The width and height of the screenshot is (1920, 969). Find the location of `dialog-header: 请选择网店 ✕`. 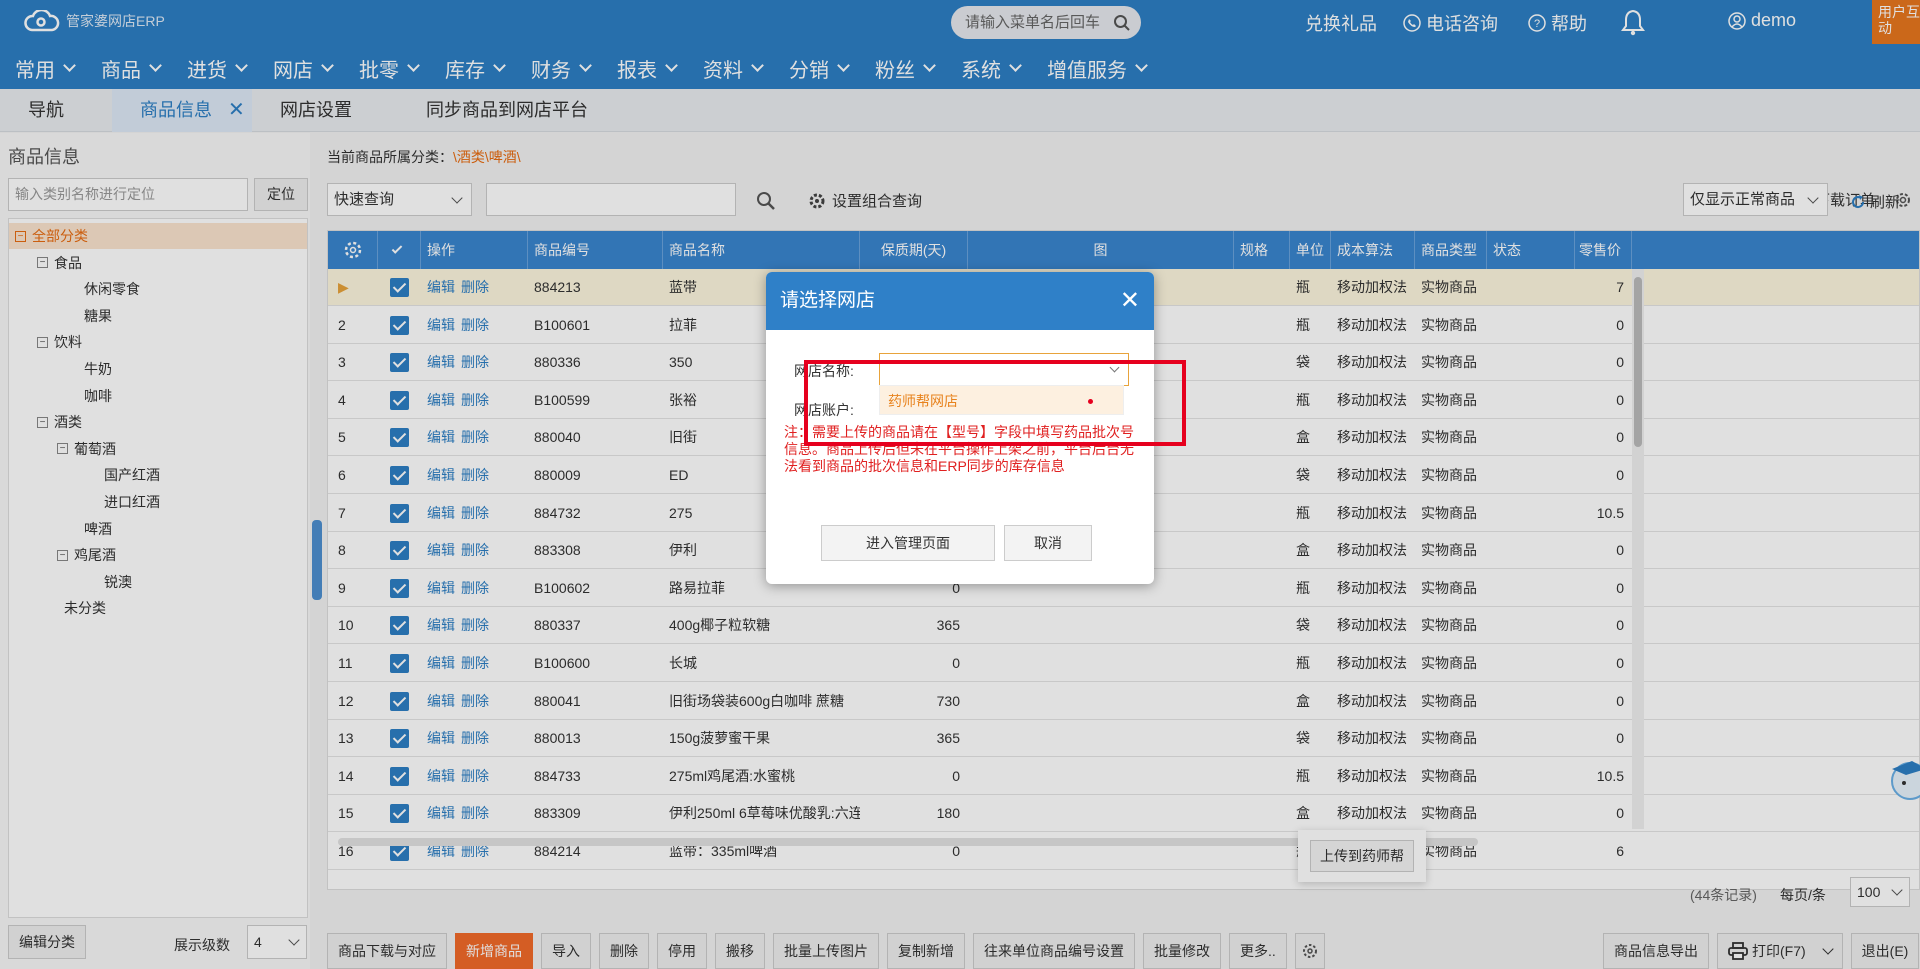

dialog-header: 请选择网店 ✕ is located at coordinates (960, 301).